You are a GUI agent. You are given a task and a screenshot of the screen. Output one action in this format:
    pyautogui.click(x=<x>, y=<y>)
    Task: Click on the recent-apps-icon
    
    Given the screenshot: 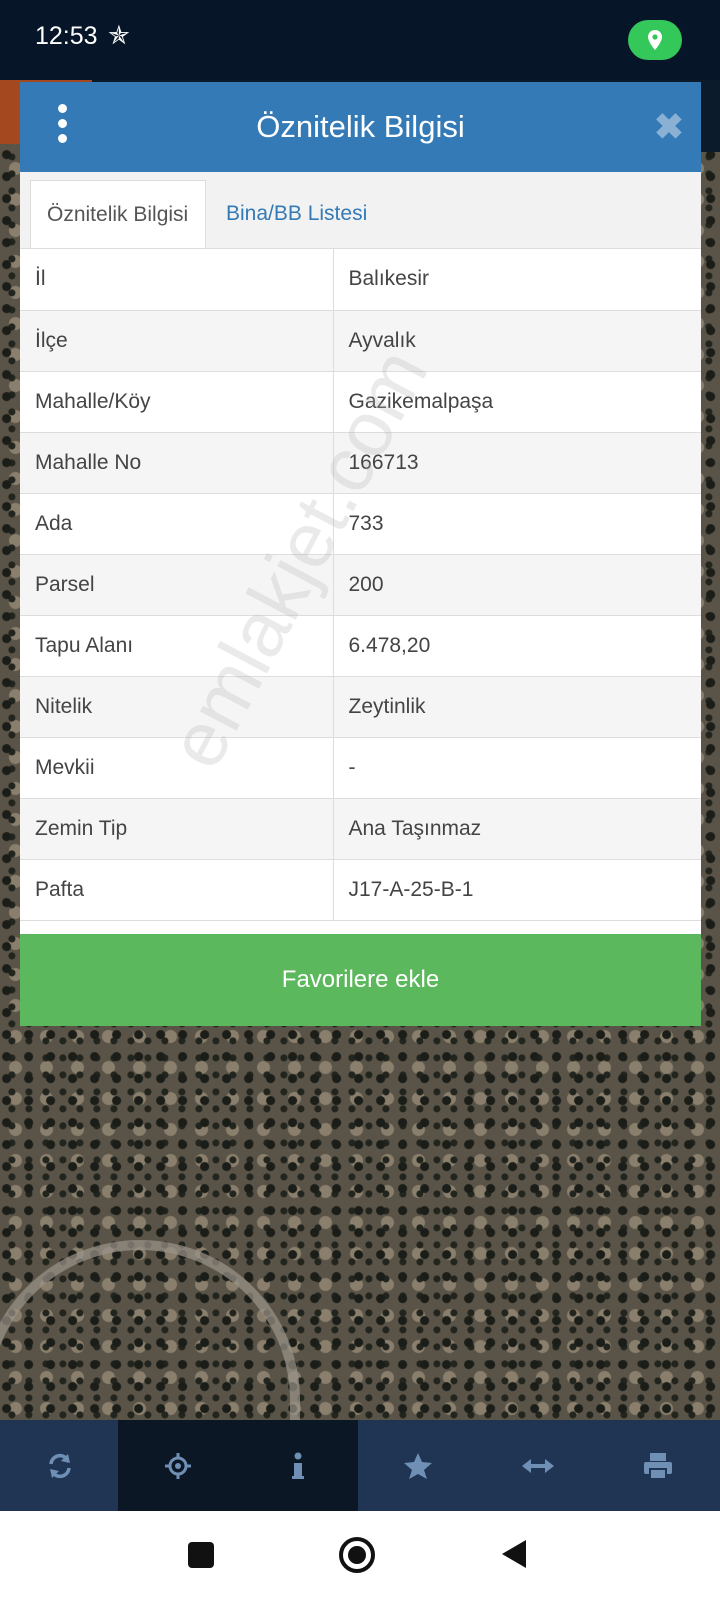 What is the action you would take?
    pyautogui.click(x=201, y=1555)
    